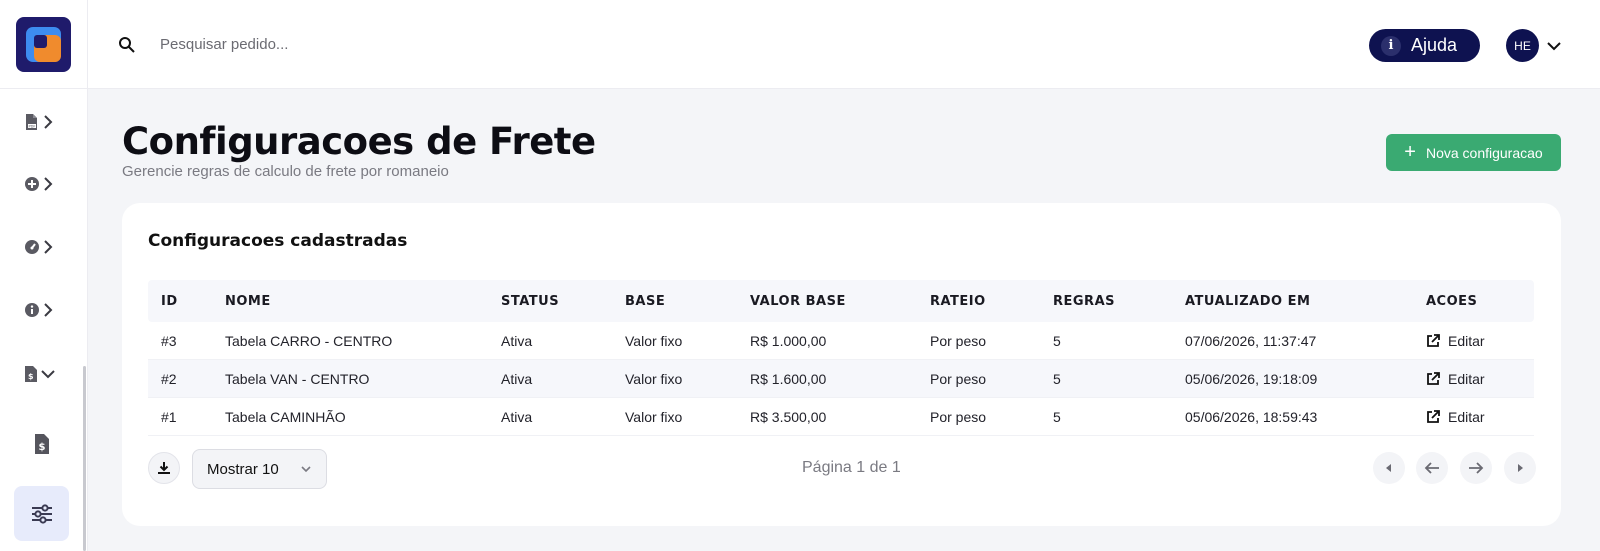  What do you see at coordinates (645, 301) in the screenshot?
I see `column-header-base: BASE` at bounding box center [645, 301].